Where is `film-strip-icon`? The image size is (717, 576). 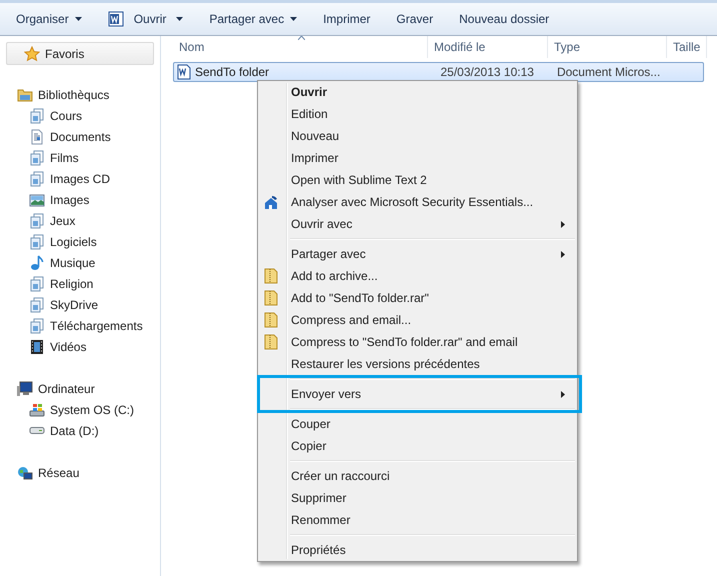
film-strip-icon is located at coordinates (37, 346).